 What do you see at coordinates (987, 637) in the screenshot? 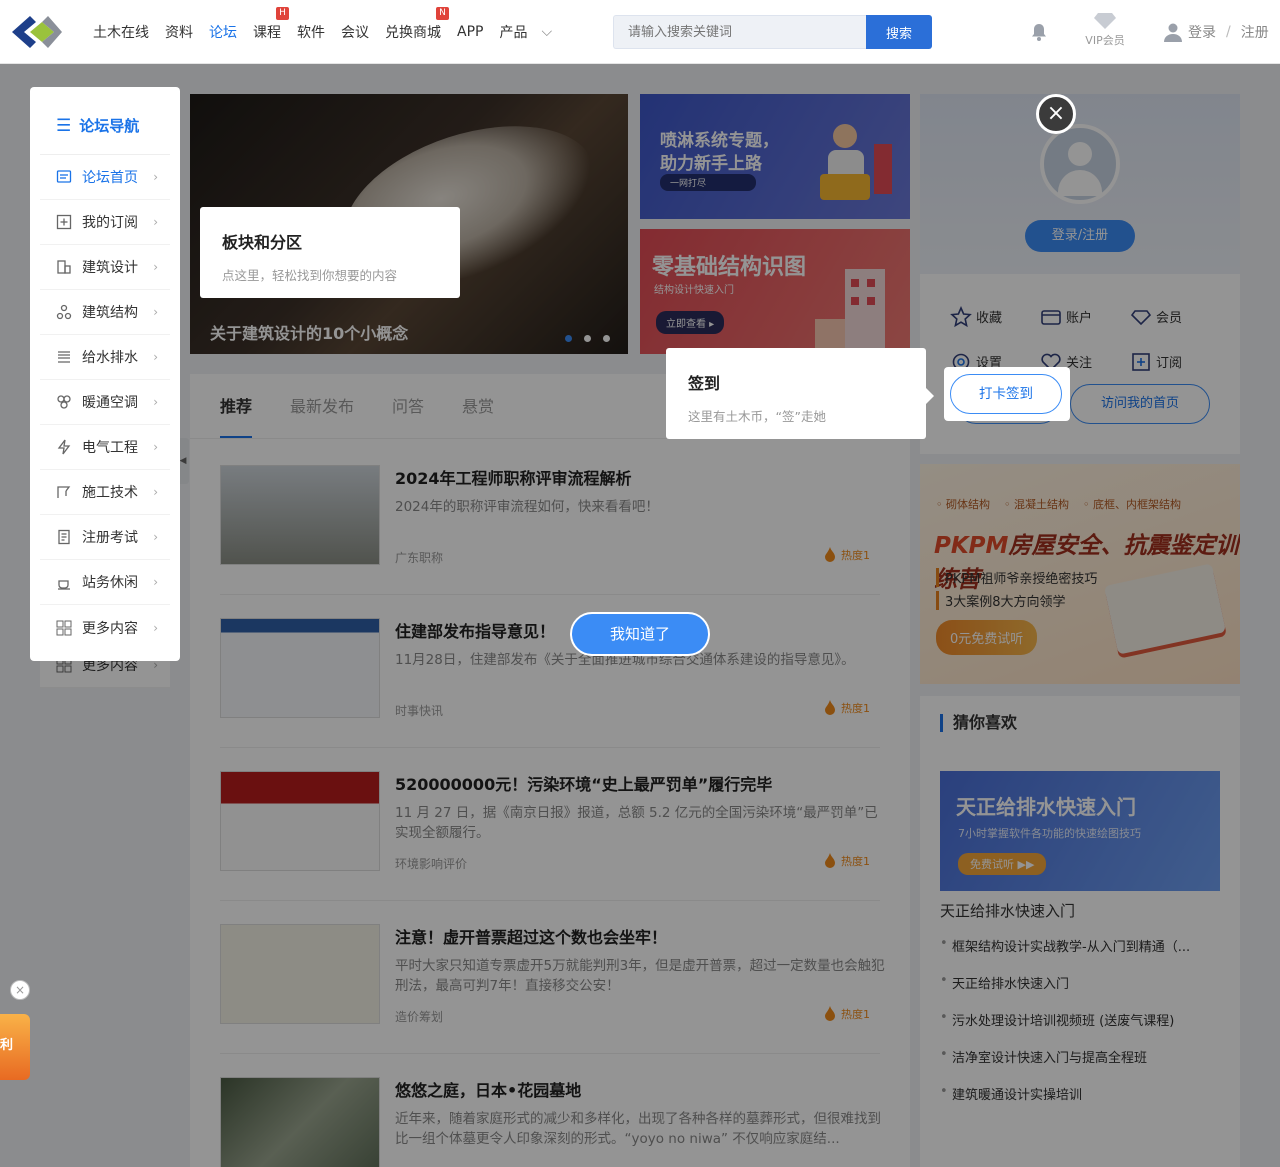
I see `free-trial-button: 0元免费试听` at bounding box center [987, 637].